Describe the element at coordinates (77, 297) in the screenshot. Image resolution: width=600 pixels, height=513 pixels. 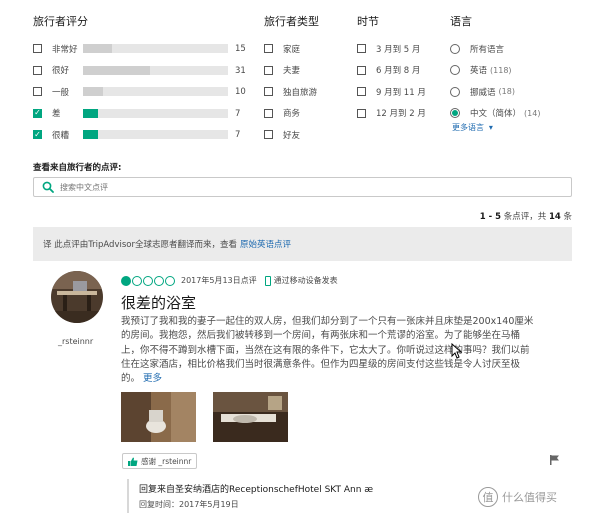
I see `avatar` at that location.